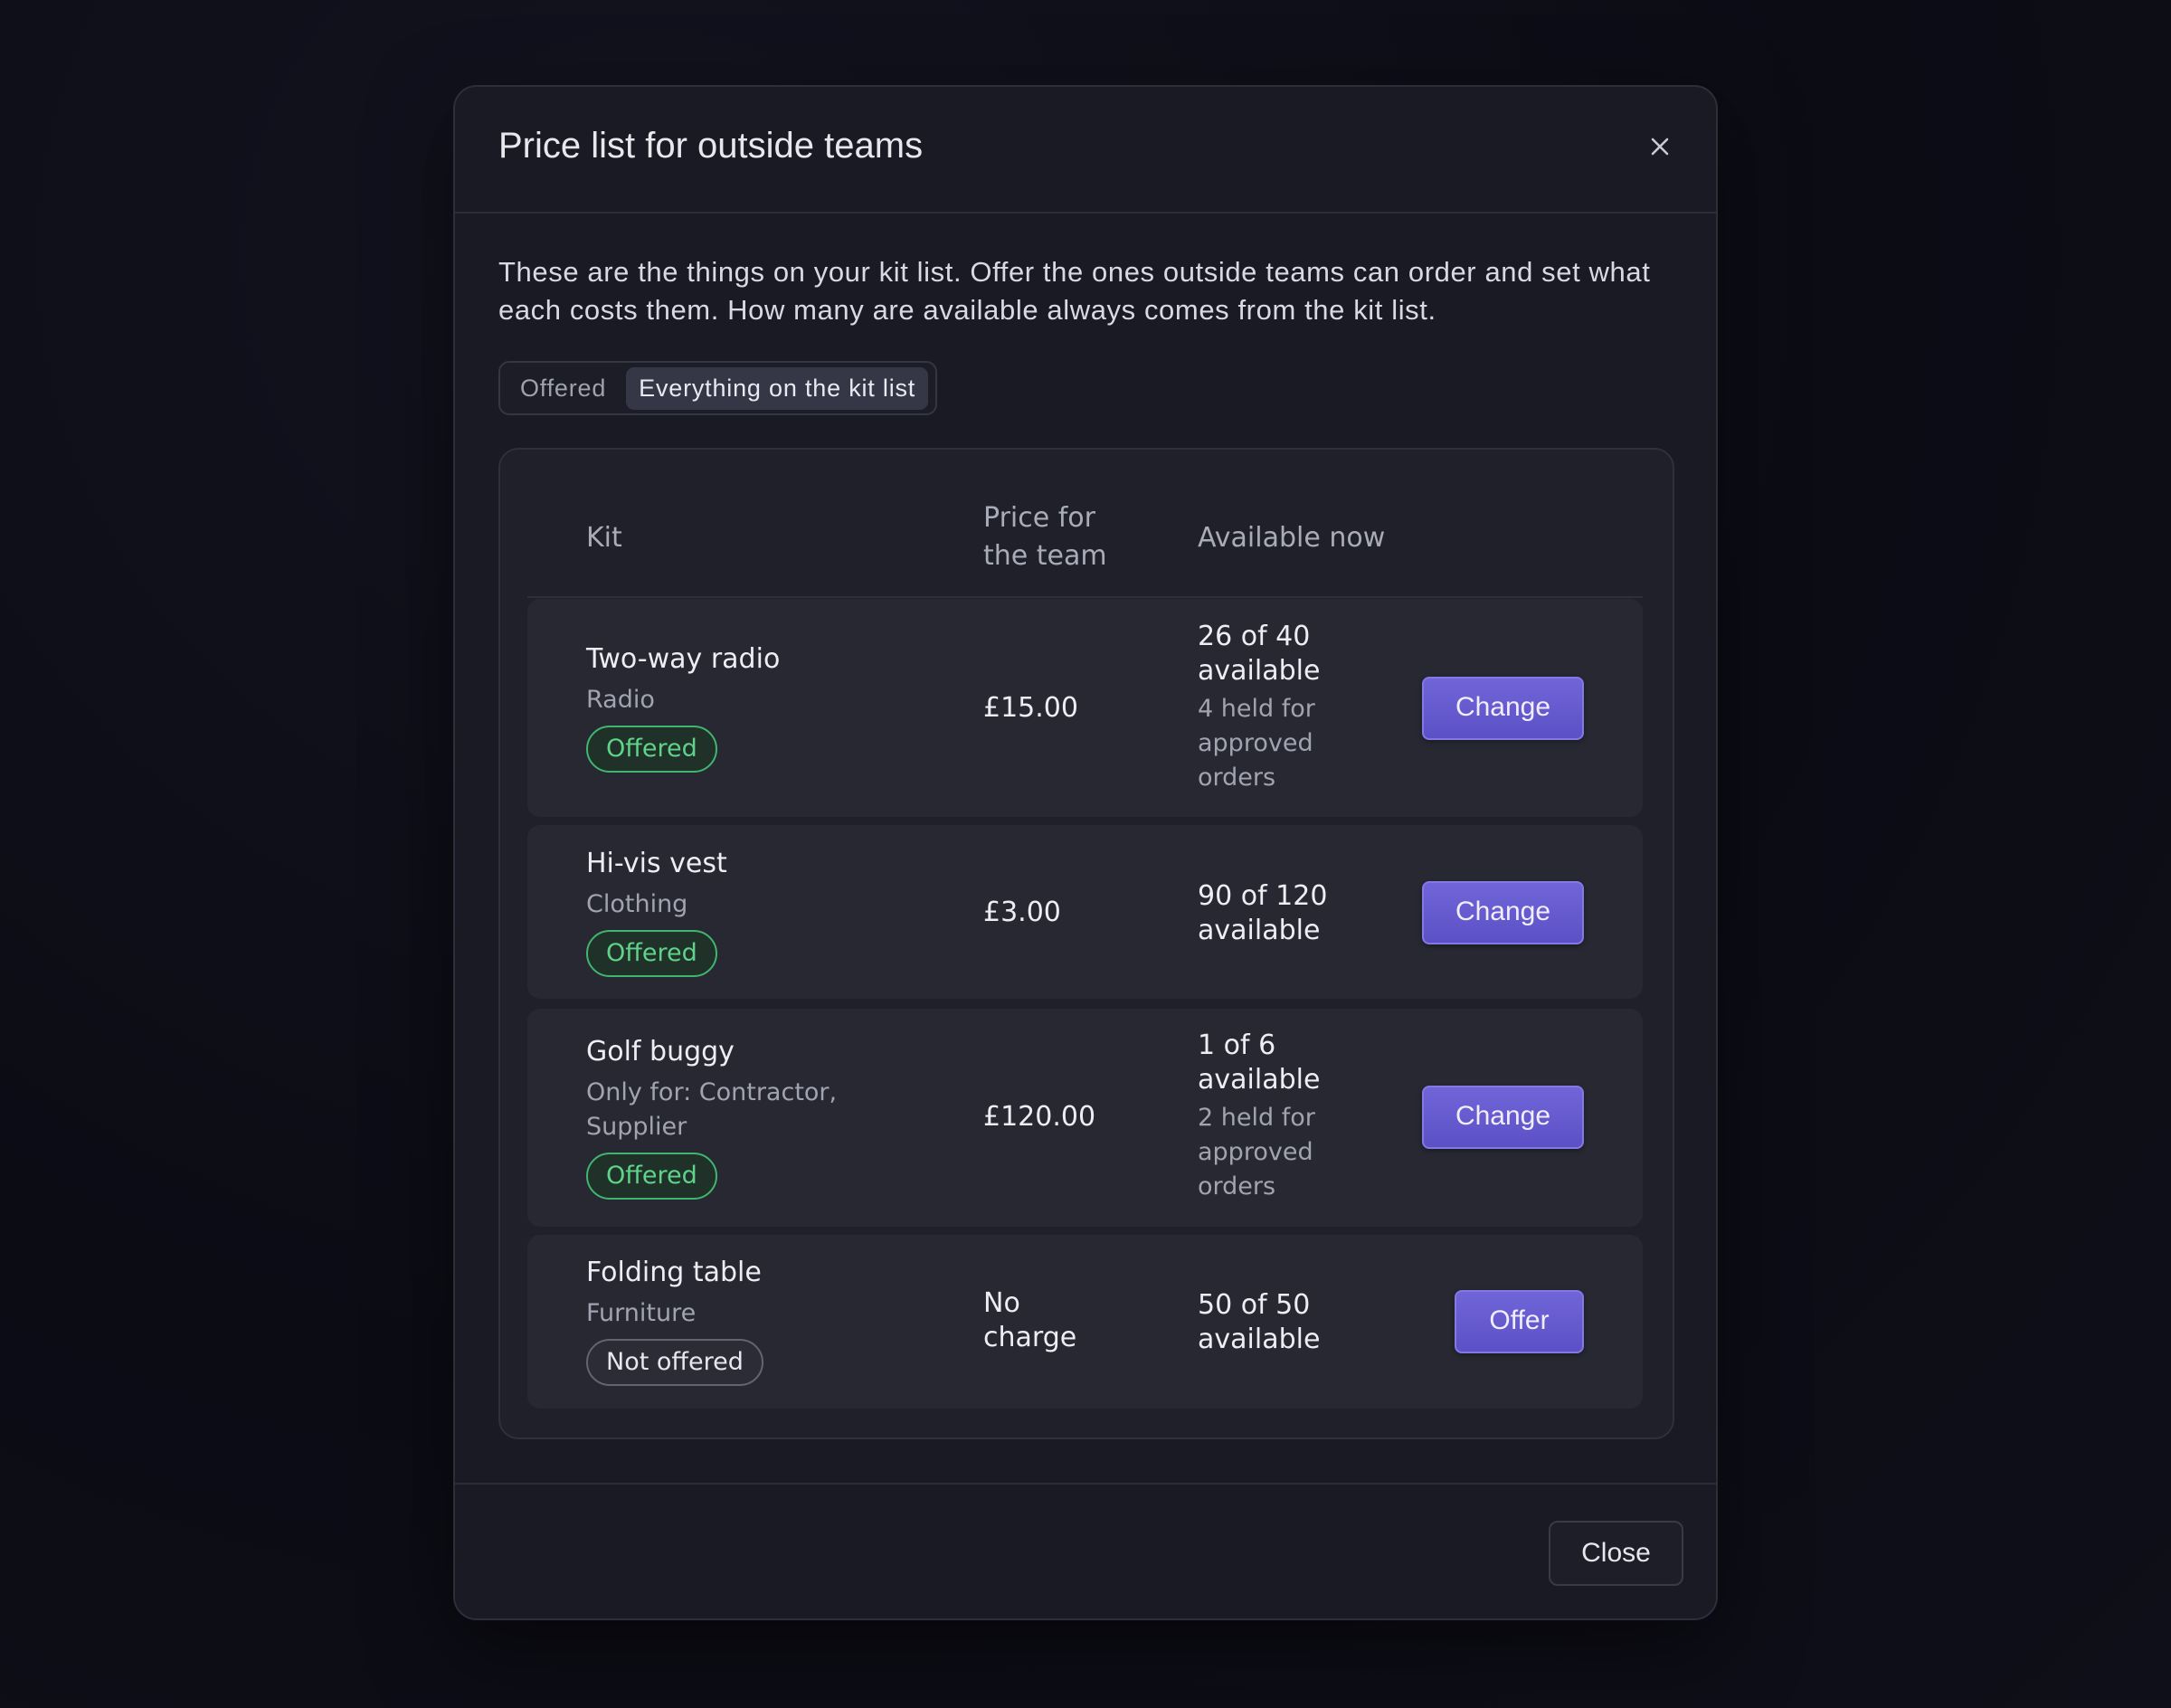 The width and height of the screenshot is (2171, 1708). I want to click on price-line: charge, so click(1030, 1337).